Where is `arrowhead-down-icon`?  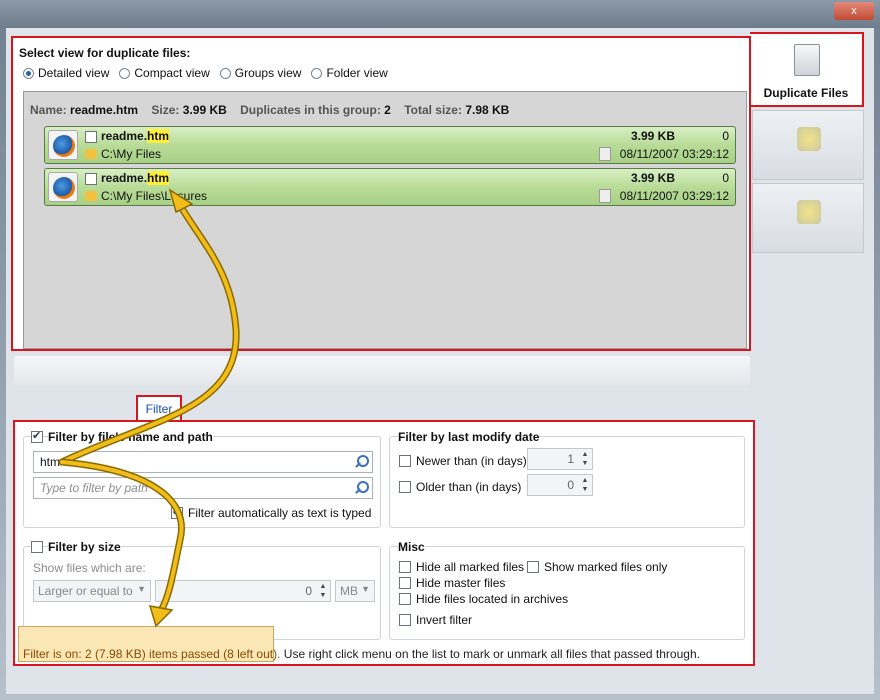
arrowhead-down-icon is located at coordinates (161, 616).